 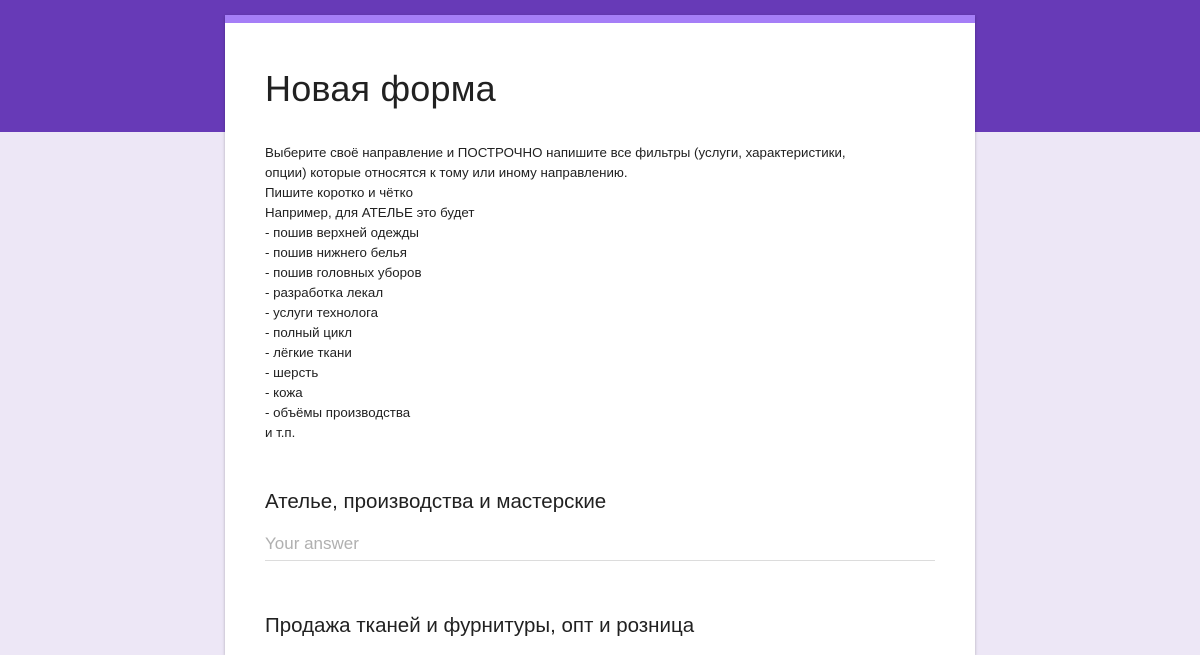 I want to click on description-line: - услуги технолога, so click(x=322, y=312).